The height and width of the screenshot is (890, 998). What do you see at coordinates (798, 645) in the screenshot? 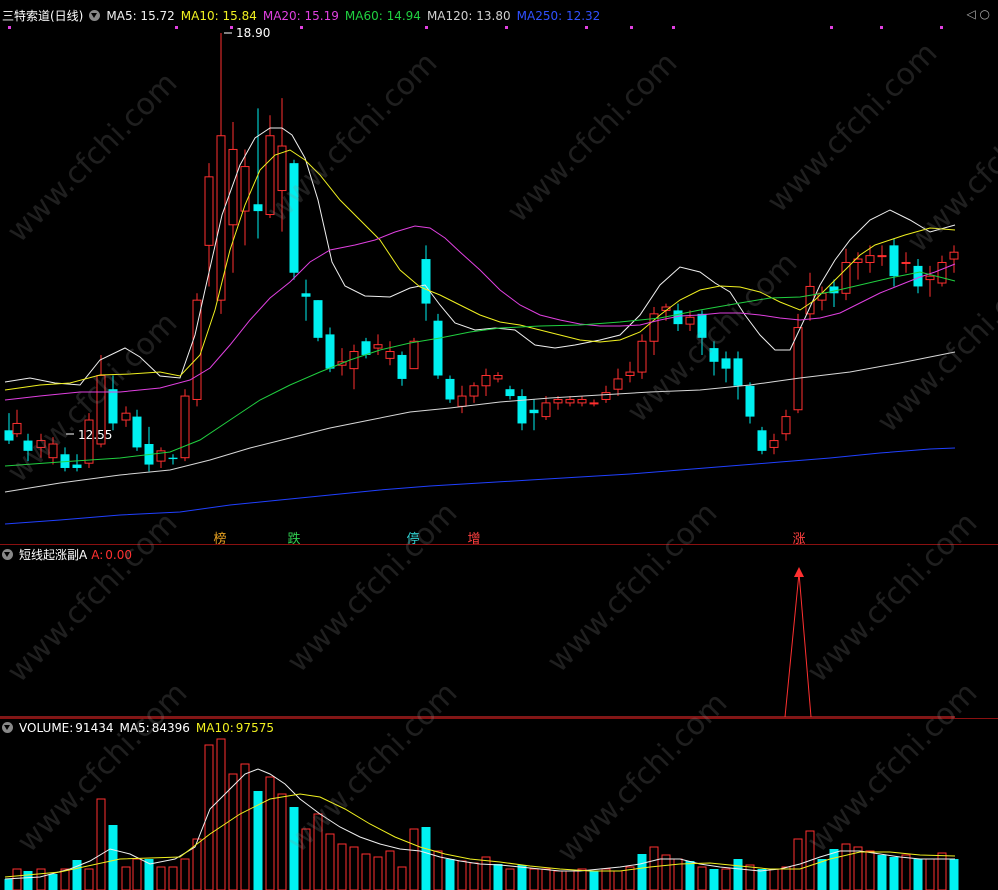
I see `indicator-spike` at bounding box center [798, 645].